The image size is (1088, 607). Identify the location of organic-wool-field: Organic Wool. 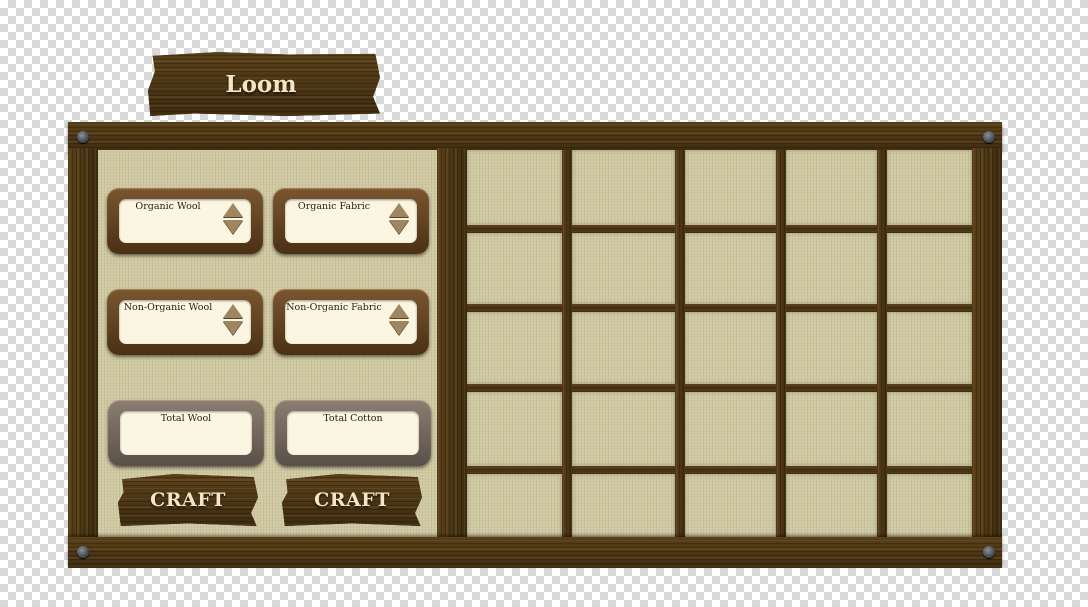
(185, 221).